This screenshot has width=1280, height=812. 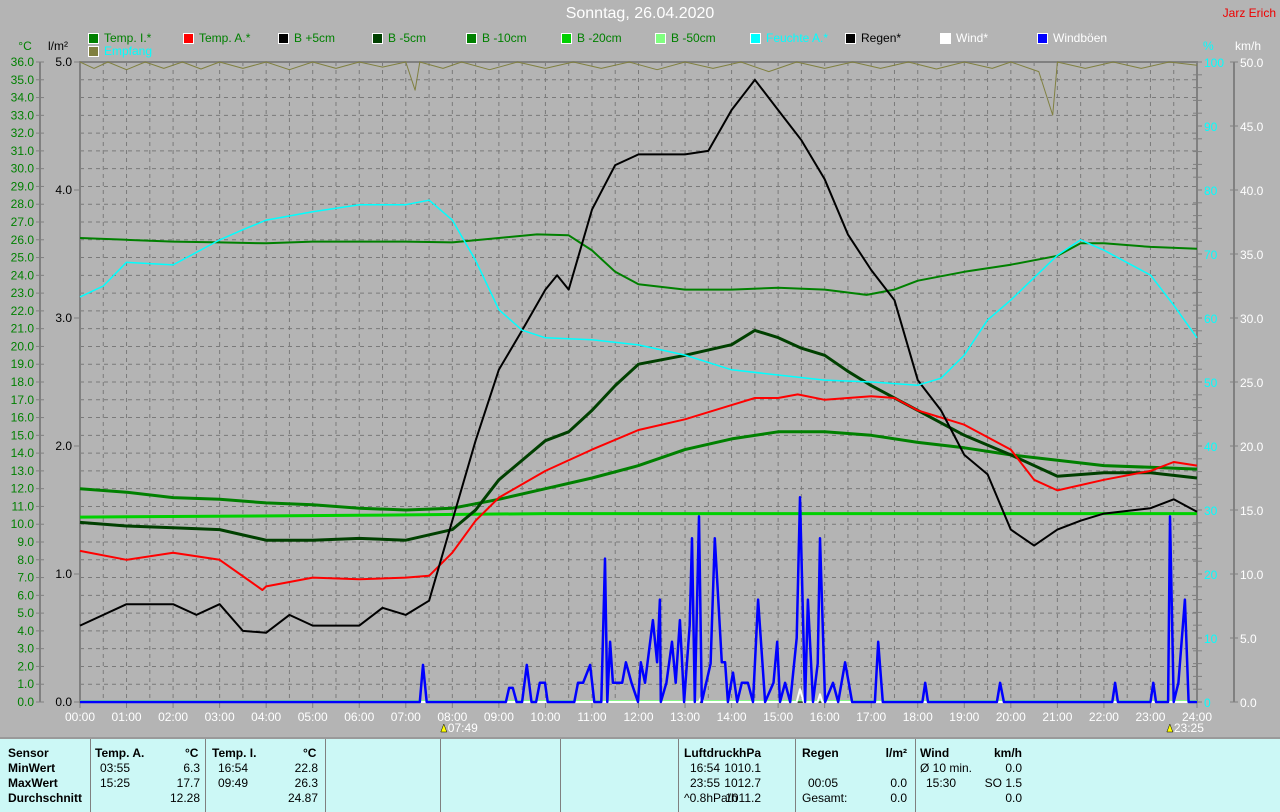 I want to click on x-tick-label: 05:00, so click(x=313, y=717).